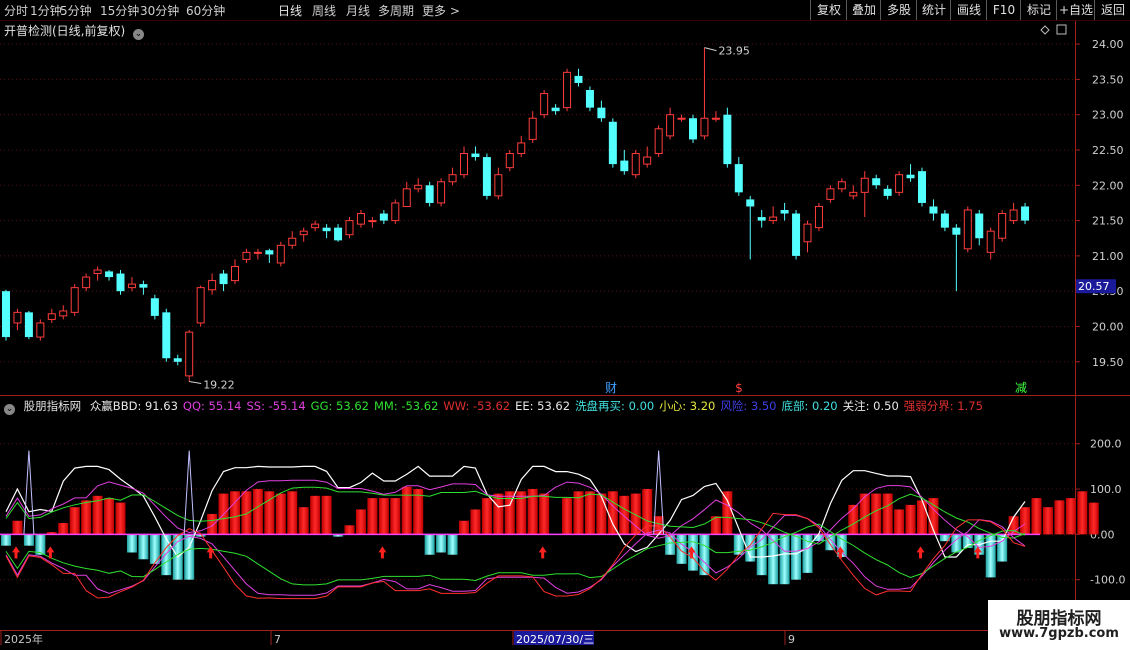 The width and height of the screenshot is (1130, 650). I want to click on indicator-tick-label: -100.0, so click(1107, 580).